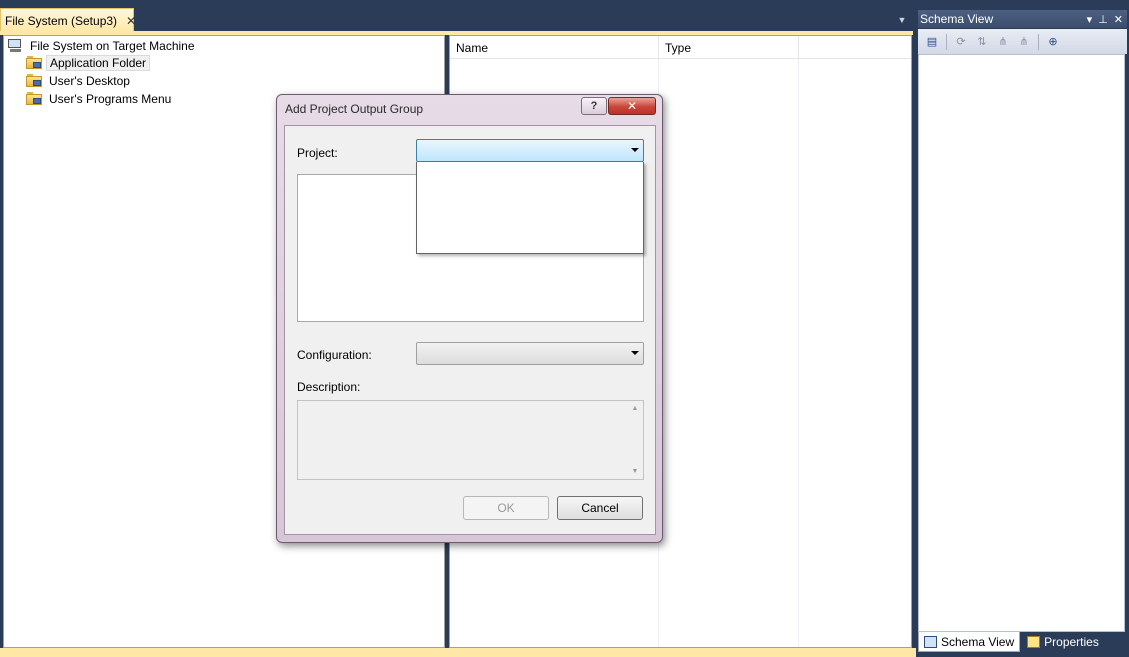 This screenshot has height=657, width=1129. Describe the element at coordinates (902, 20) in the screenshot. I see `tab-menu-dropdown-icon: ▼` at that location.